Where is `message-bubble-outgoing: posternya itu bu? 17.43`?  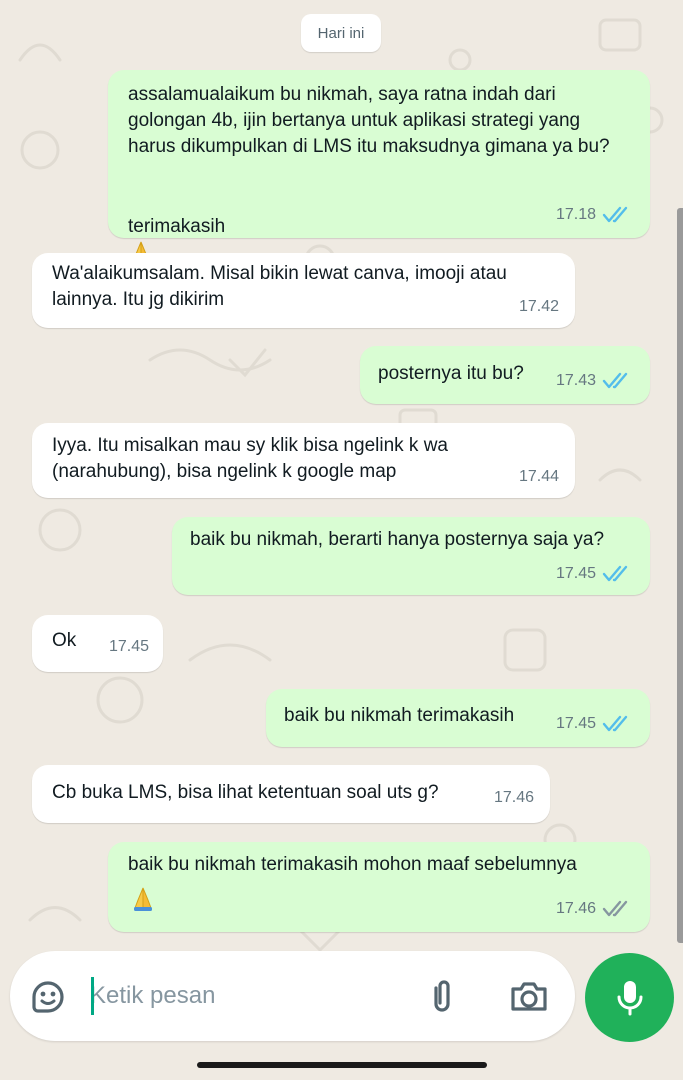
message-bubble-outgoing: posternya itu bu? 17.43 is located at coordinates (505, 375).